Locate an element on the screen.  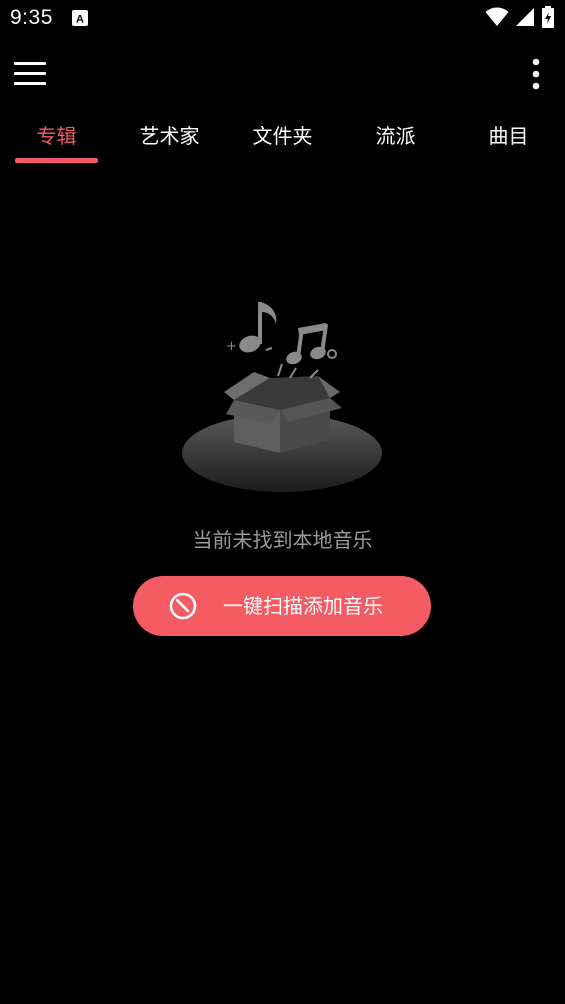
signal-icon is located at coordinates (525, 19).